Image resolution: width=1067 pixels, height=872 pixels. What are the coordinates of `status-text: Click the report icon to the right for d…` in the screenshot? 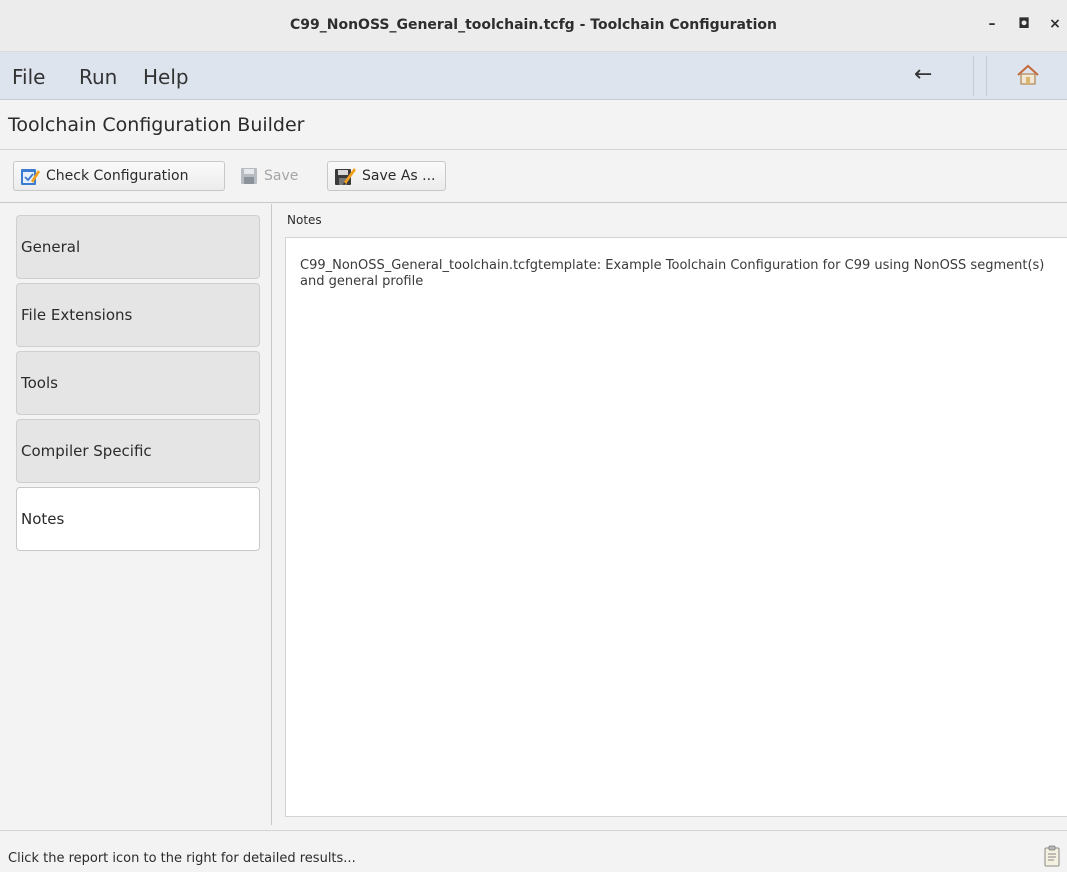 It's located at (182, 858).